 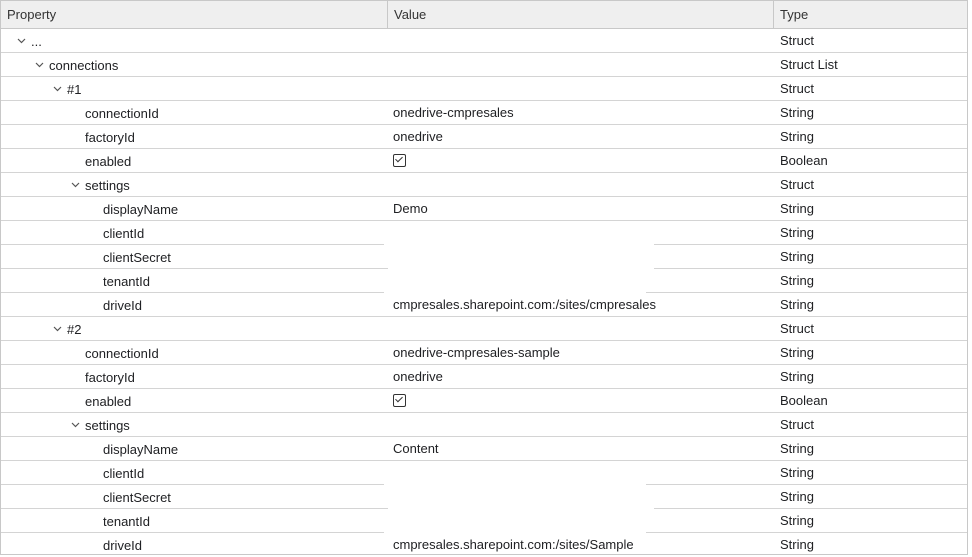 I want to click on tree-row: connectionId onedrive-cmpresales String, so click(x=484, y=113).